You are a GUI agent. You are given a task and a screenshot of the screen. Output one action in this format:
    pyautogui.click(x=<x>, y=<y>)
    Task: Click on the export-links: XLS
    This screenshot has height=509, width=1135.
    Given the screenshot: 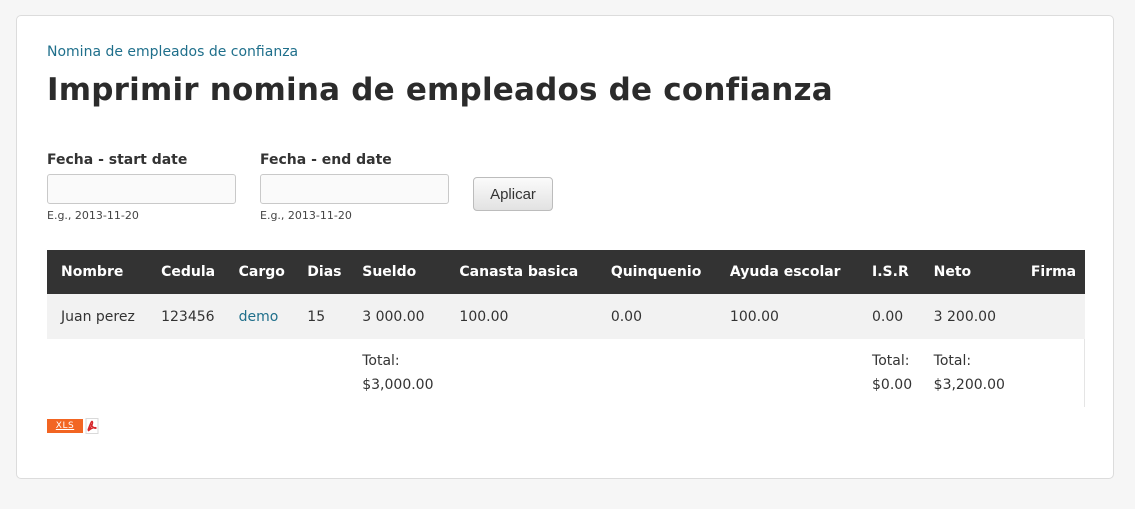 What is the action you would take?
    pyautogui.click(x=73, y=426)
    